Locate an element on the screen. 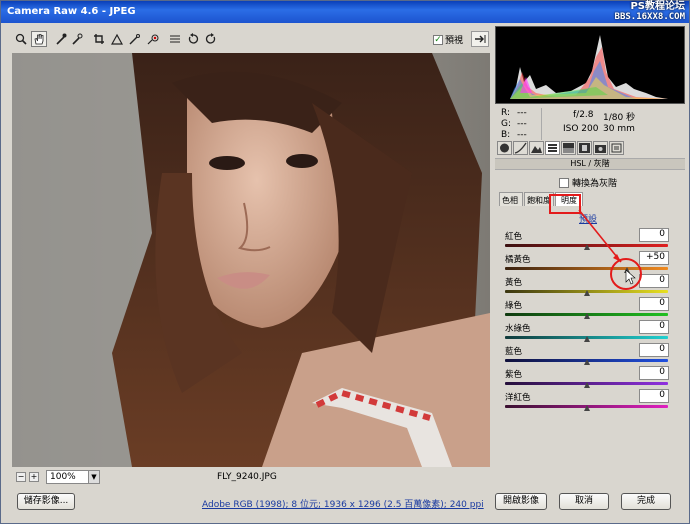 The width and height of the screenshot is (690, 524). slider-label: 藍色 is located at coordinates (514, 352).